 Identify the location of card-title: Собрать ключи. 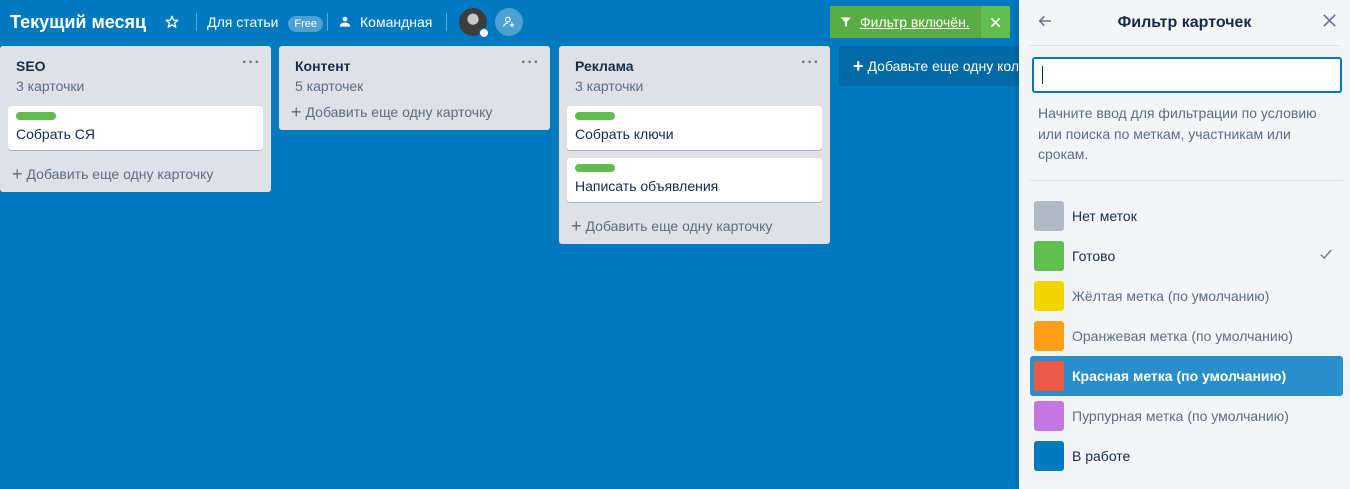
(624, 134).